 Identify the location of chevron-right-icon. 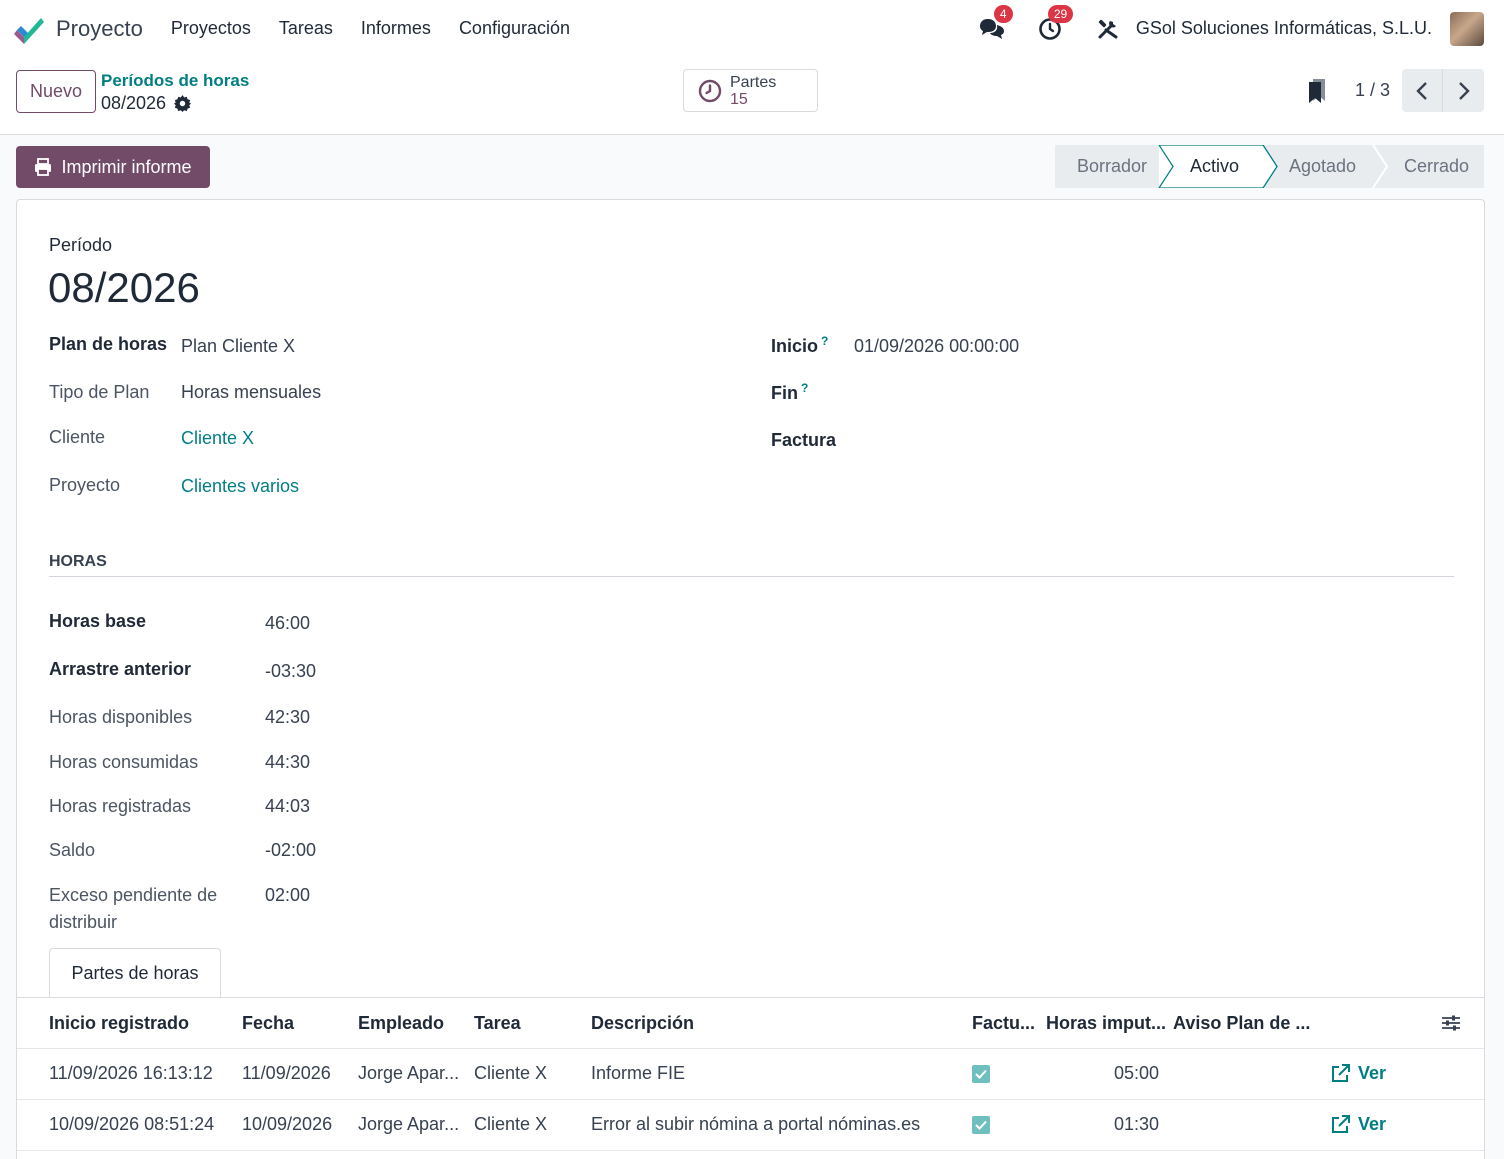
(1464, 90).